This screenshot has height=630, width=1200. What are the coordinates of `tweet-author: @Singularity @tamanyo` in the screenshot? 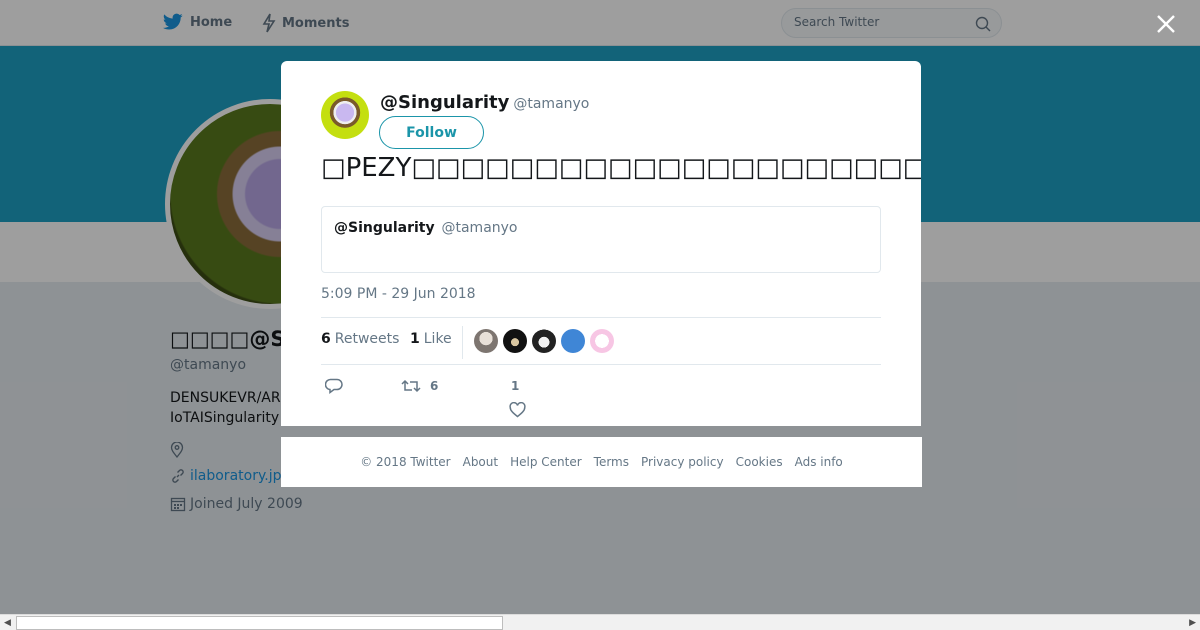 It's located at (484, 102).